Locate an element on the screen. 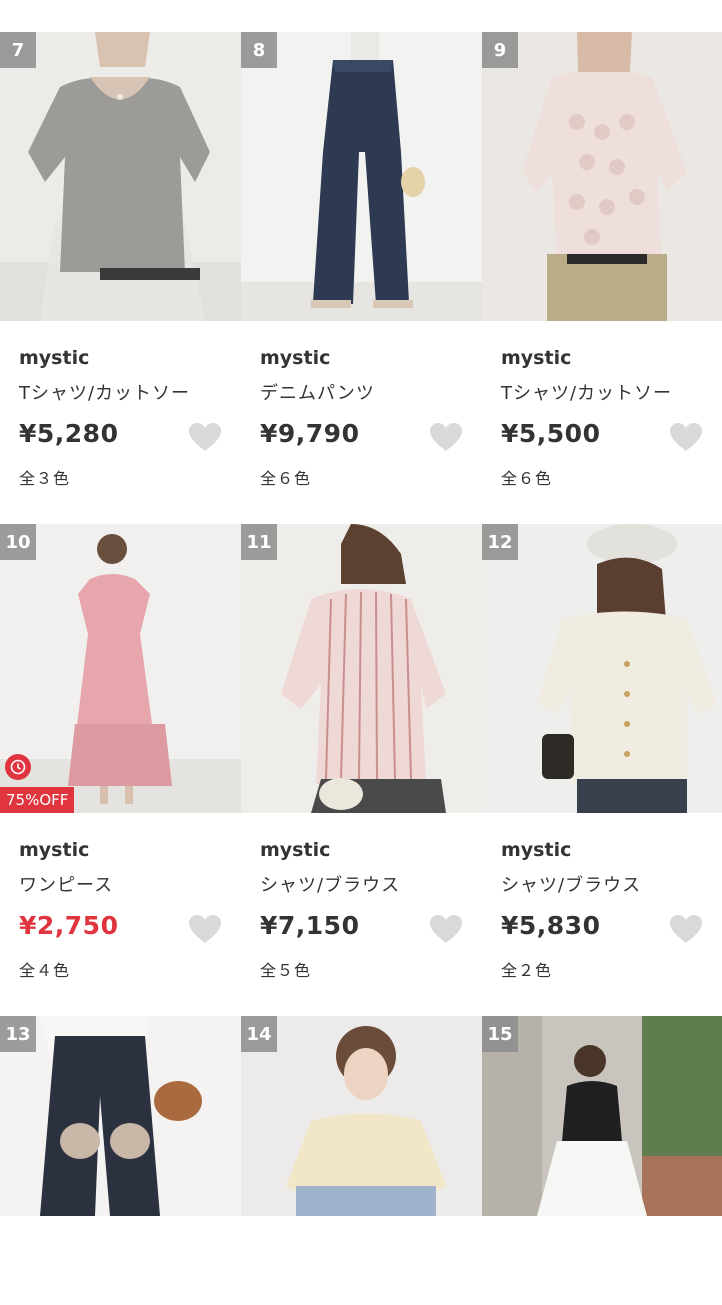 Image resolution: width=722 pixels, height=1305 pixels. sale-price: ¥2,750 is located at coordinates (69, 925).